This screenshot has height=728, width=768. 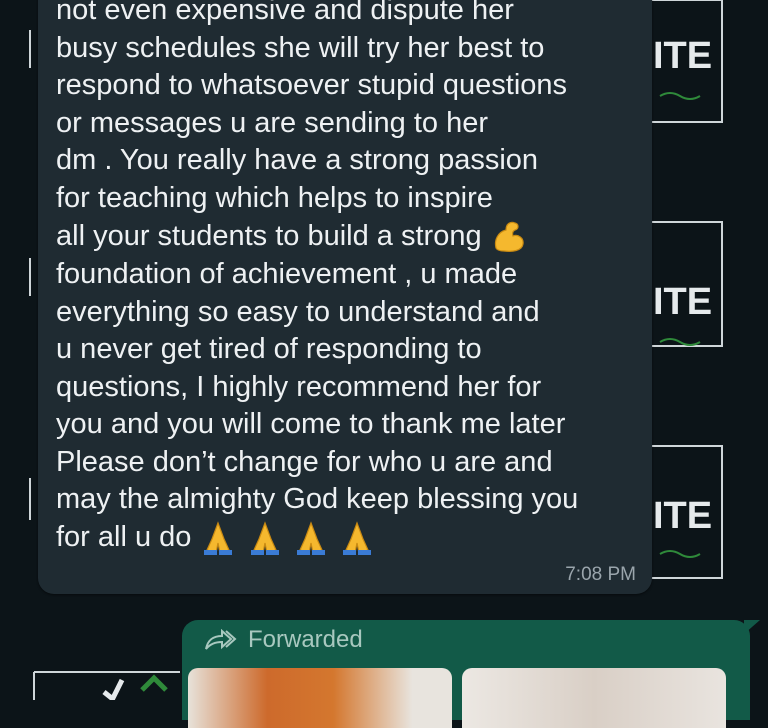 I want to click on message-line: not even expensive and dispute her, so click(x=285, y=13).